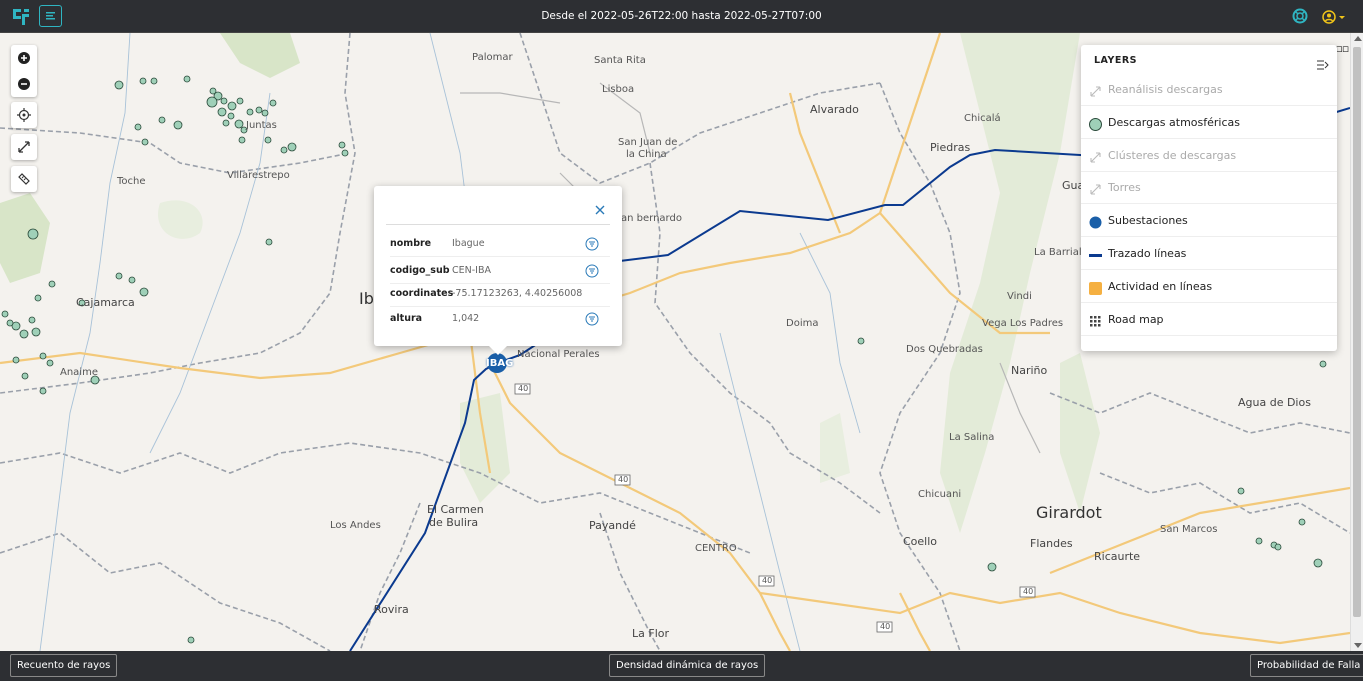  I want to click on popup-key: coordinates, so click(422, 293).